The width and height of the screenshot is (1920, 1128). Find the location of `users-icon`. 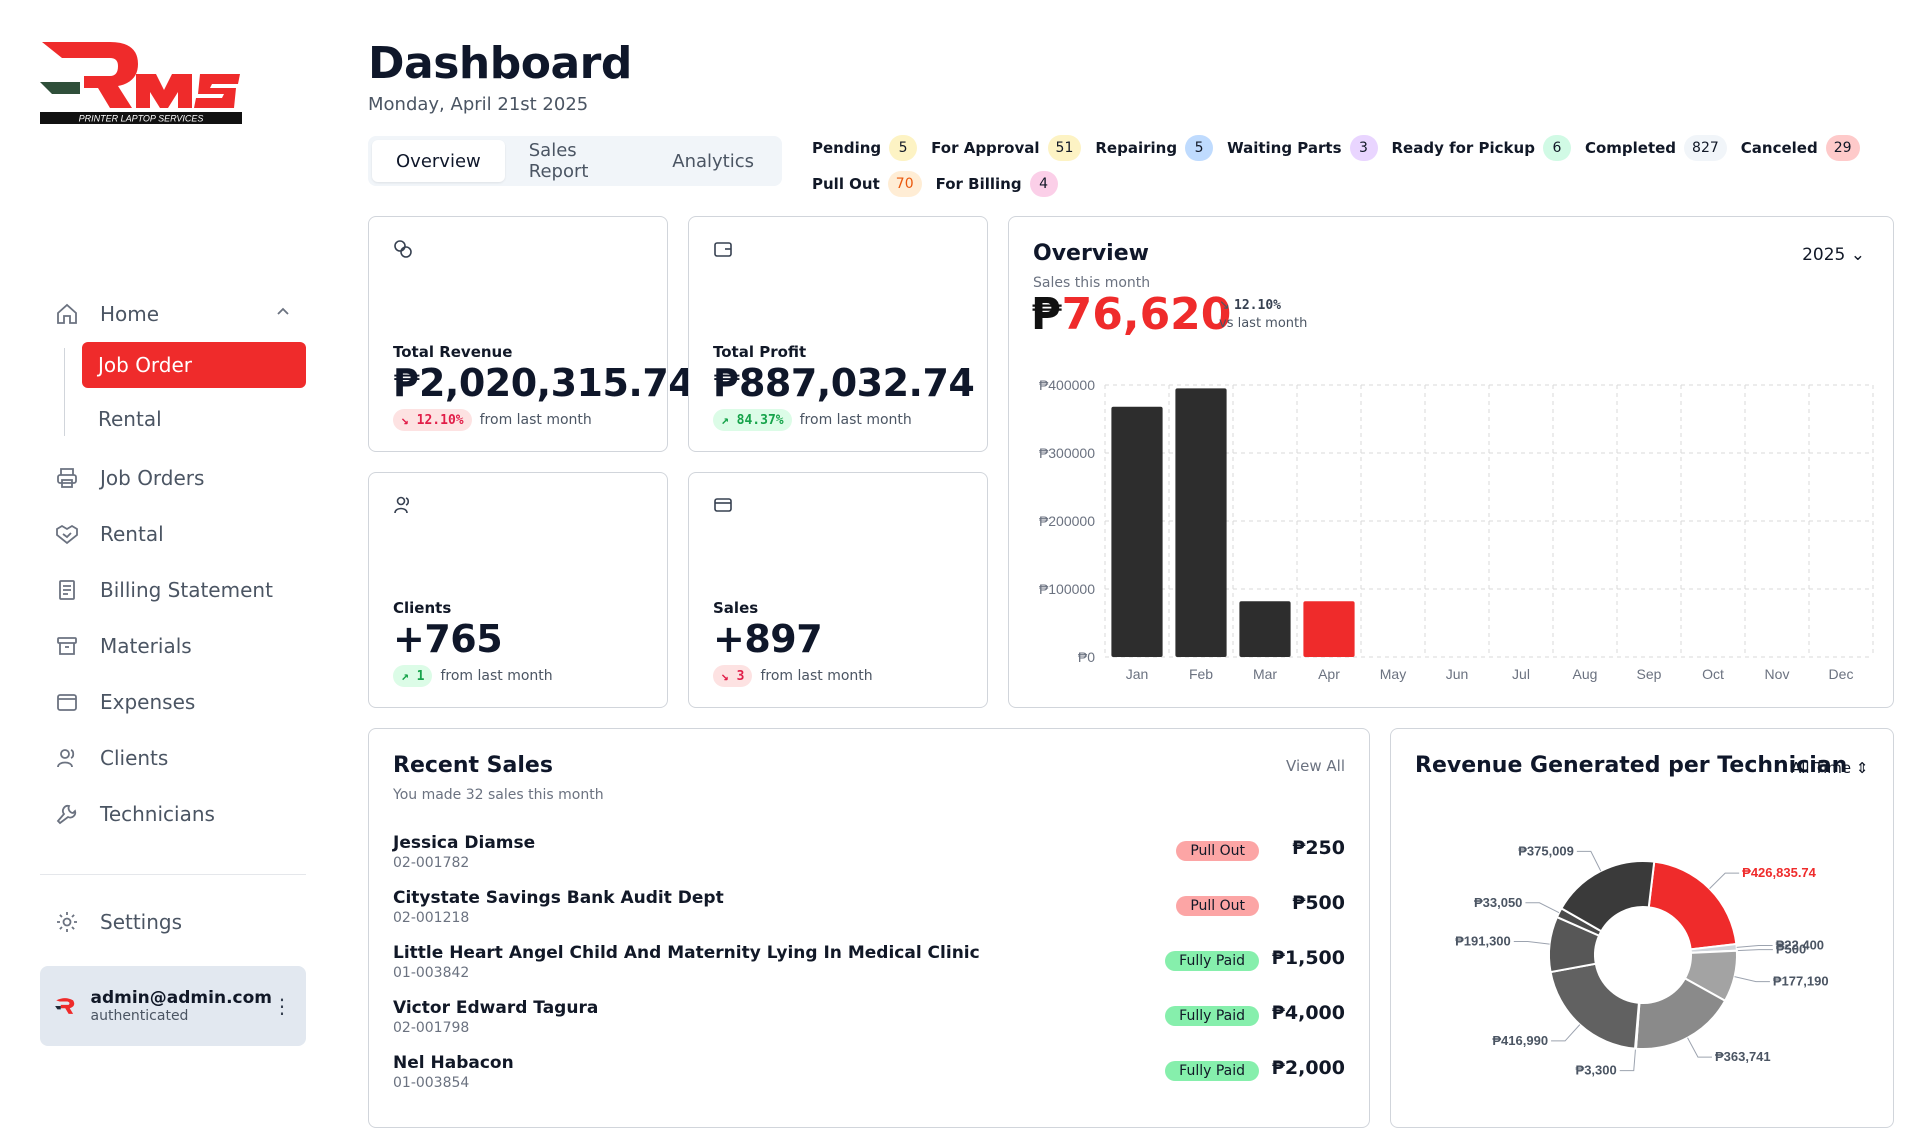

users-icon is located at coordinates (403, 505).